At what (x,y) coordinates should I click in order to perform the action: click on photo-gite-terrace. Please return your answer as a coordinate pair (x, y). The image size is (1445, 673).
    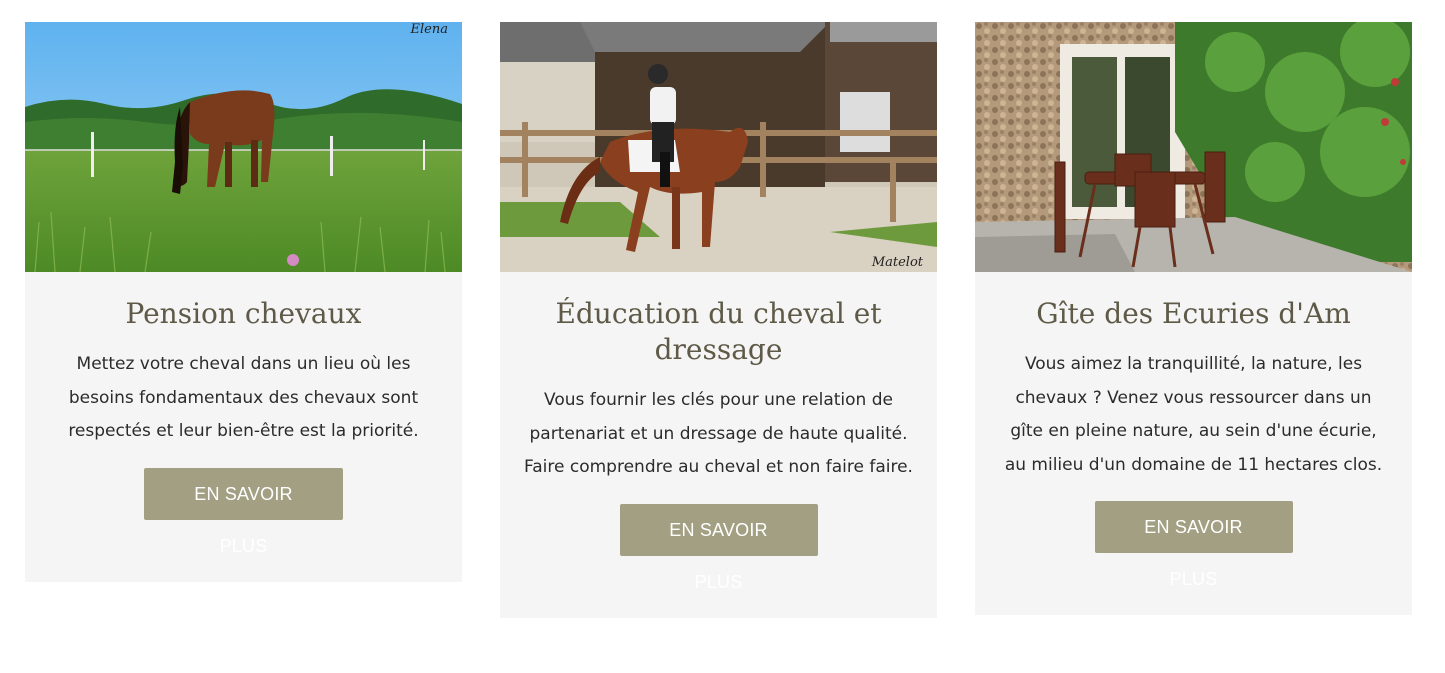
    Looking at the image, I should click on (1193, 147).